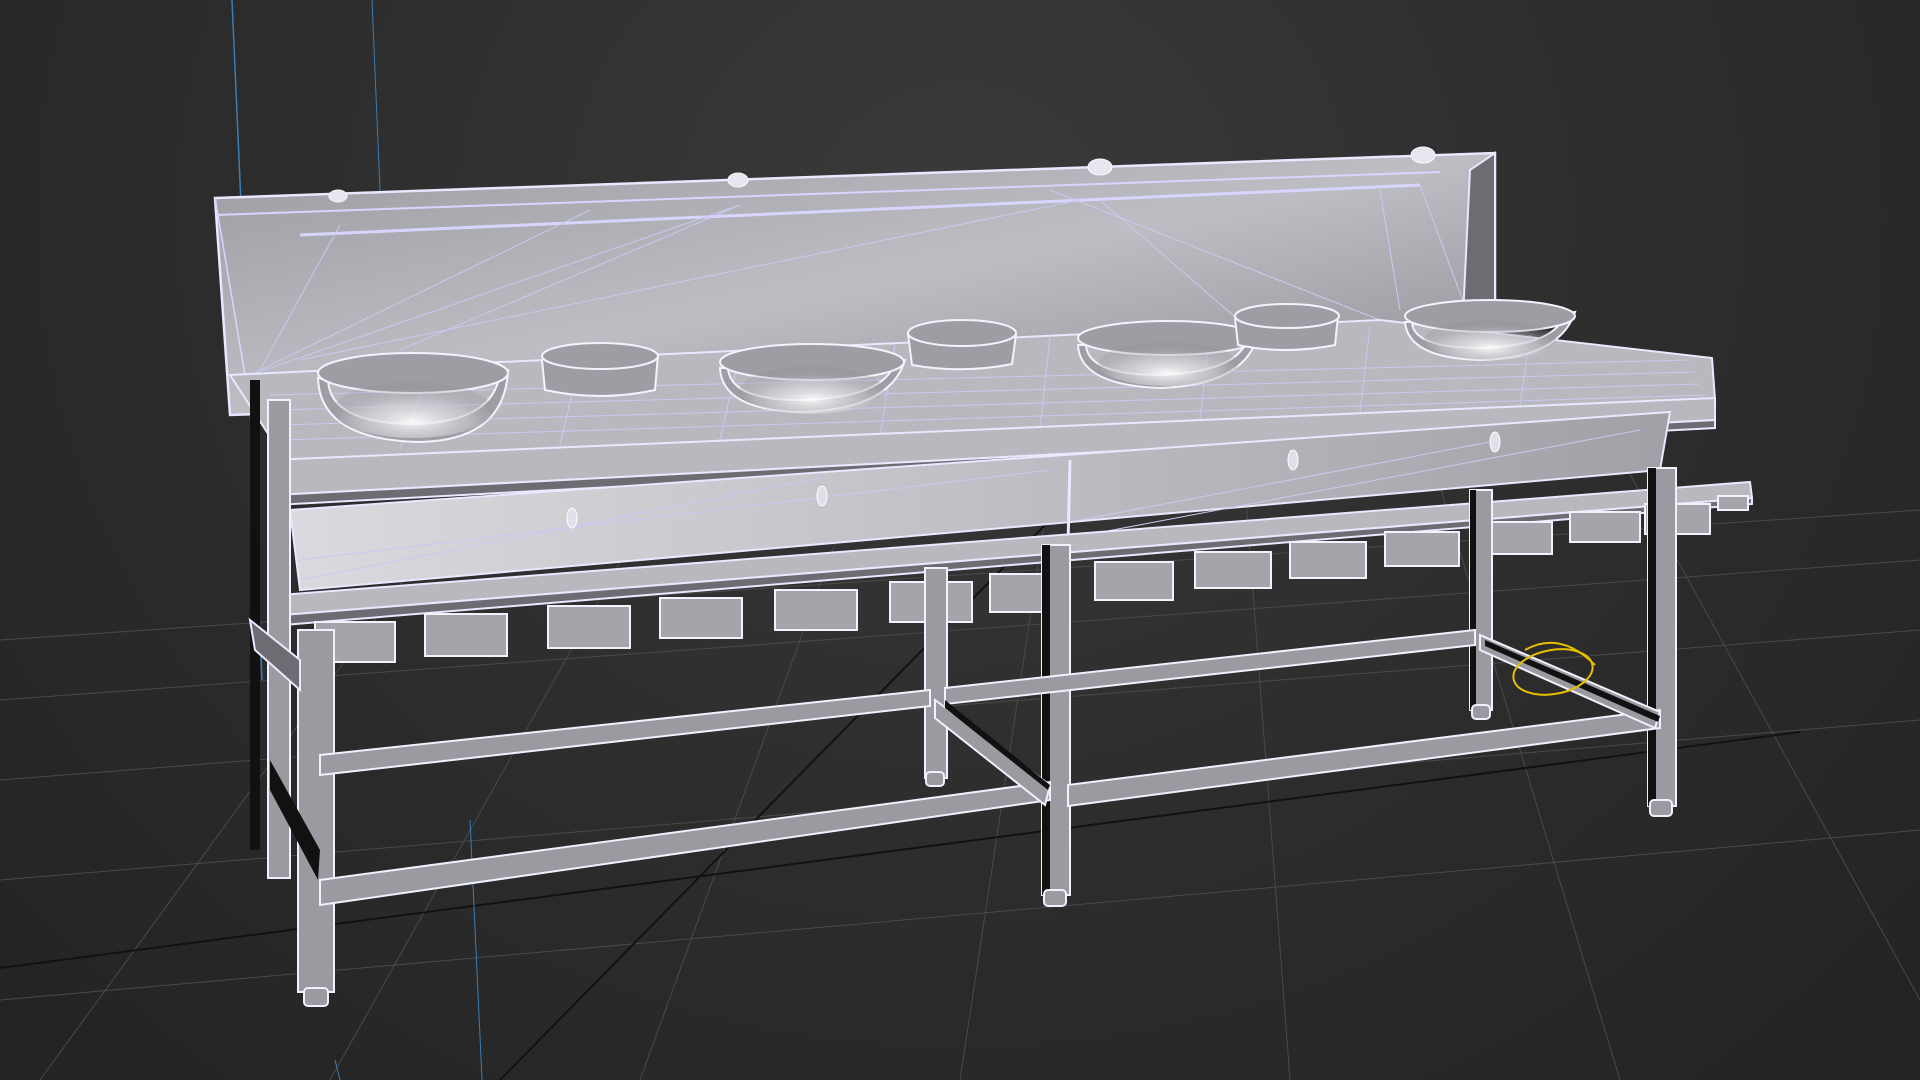 The width and height of the screenshot is (1920, 1080). I want to click on leg-front-left, so click(316, 811).